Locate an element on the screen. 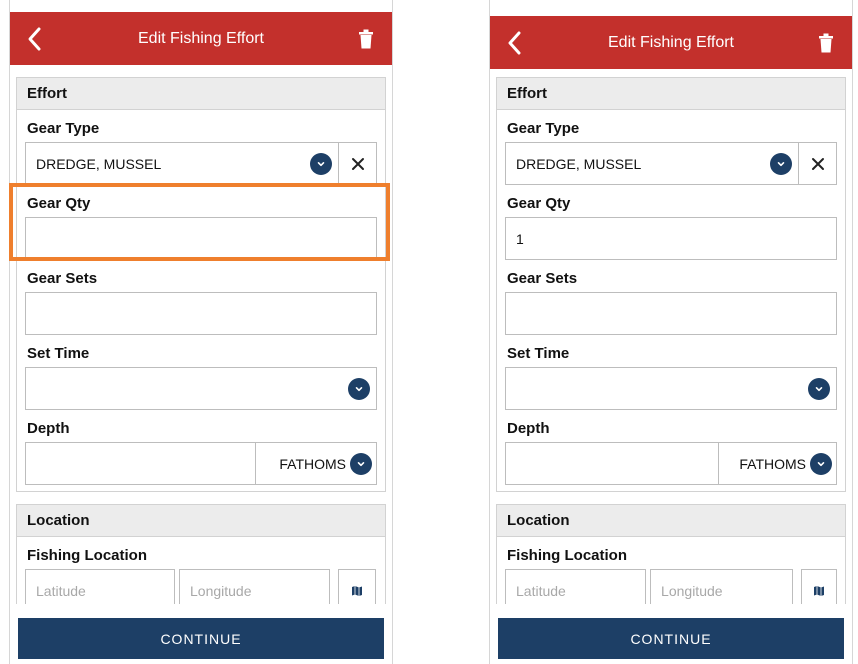 The image size is (858, 664). gear-qty-input: 1 is located at coordinates (671, 238).